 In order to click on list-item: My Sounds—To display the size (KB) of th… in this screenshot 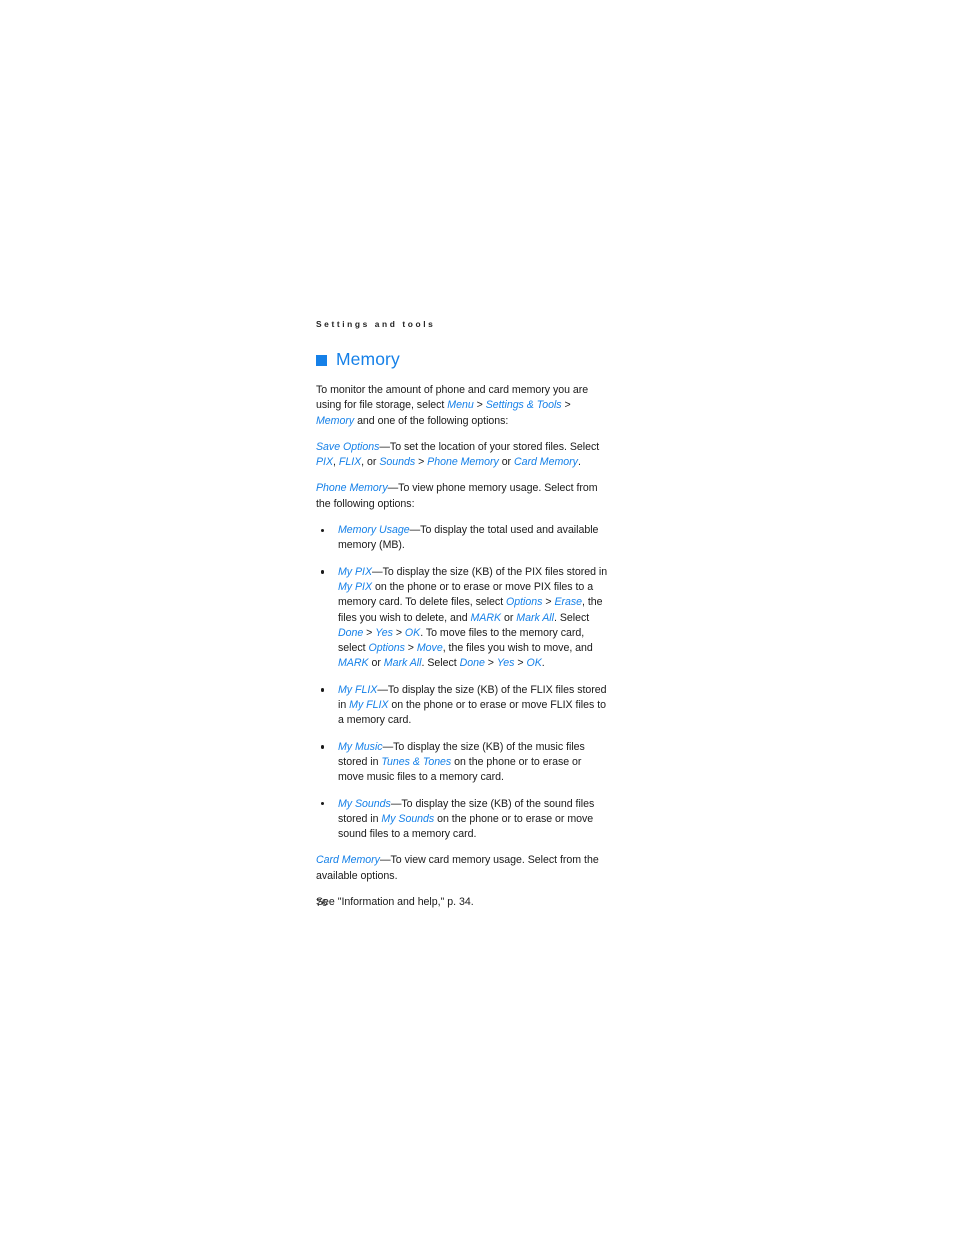, I will do `click(462, 820)`.